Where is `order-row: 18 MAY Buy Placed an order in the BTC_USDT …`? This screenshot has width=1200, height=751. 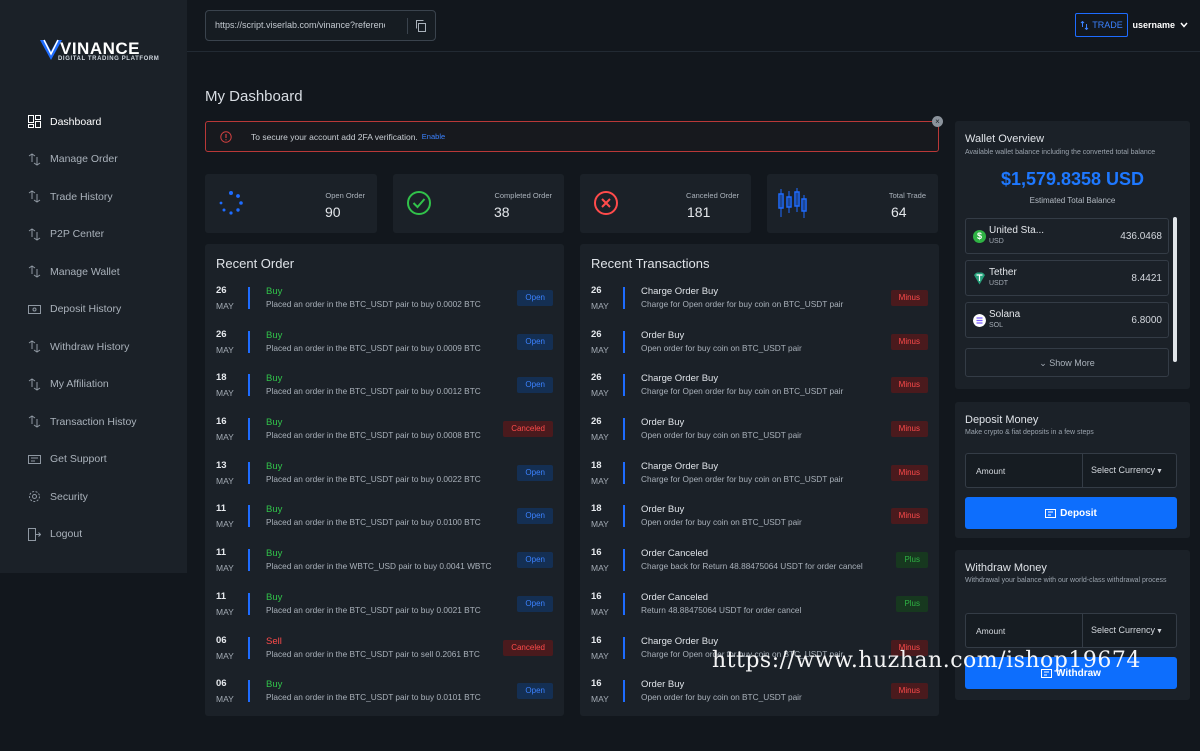
order-row: 18 MAY Buy Placed an order in the BTC_USDT … is located at coordinates (384, 392).